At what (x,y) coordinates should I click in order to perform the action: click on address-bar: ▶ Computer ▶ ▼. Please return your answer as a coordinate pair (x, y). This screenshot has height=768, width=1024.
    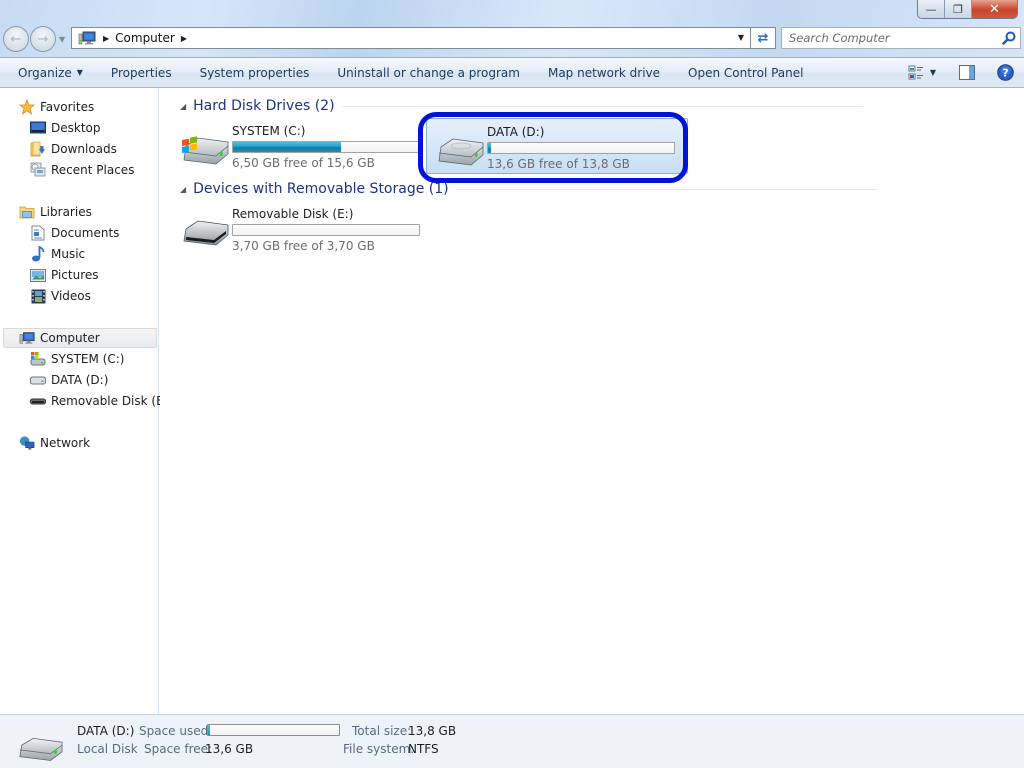
    Looking at the image, I should click on (411, 38).